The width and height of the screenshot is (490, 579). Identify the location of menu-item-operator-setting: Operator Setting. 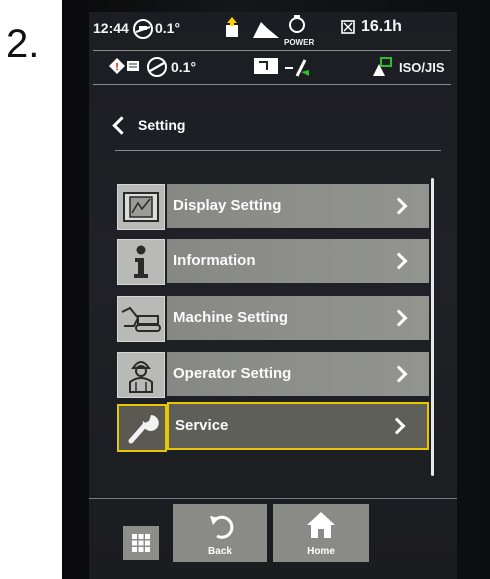
(273, 375).